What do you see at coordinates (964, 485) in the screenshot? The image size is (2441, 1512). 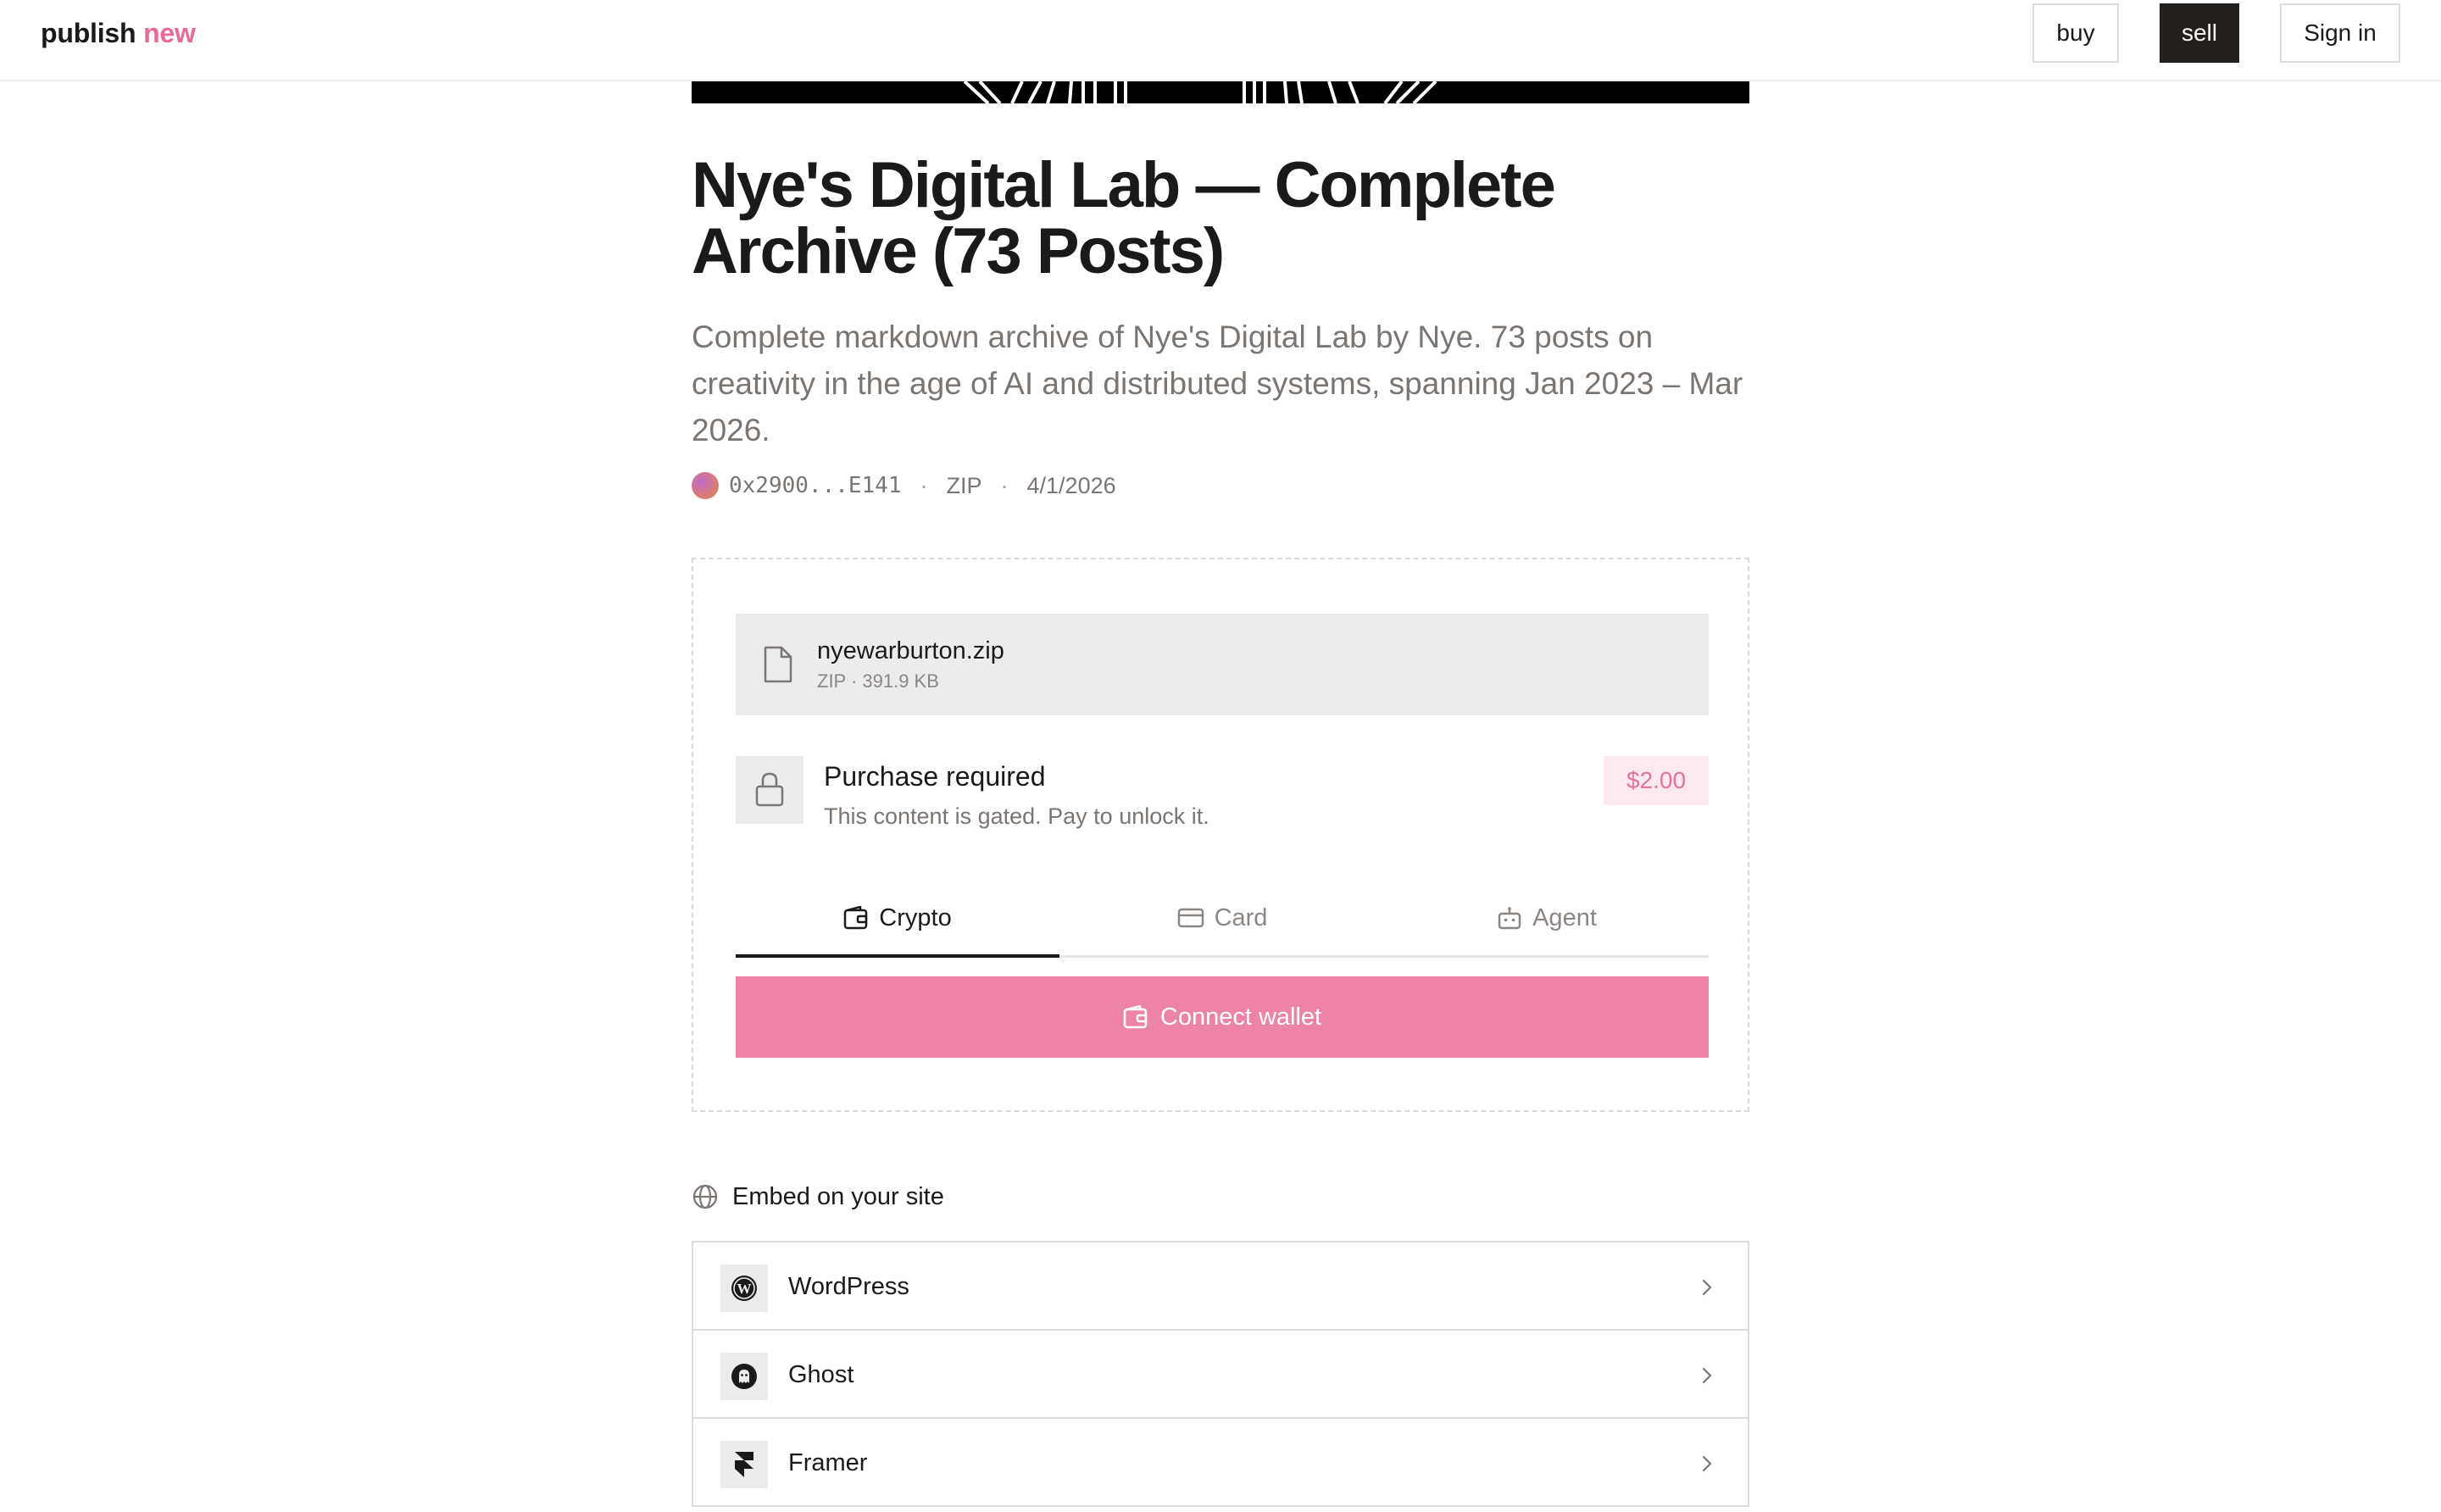 I see `file-format: ZIP` at bounding box center [964, 485].